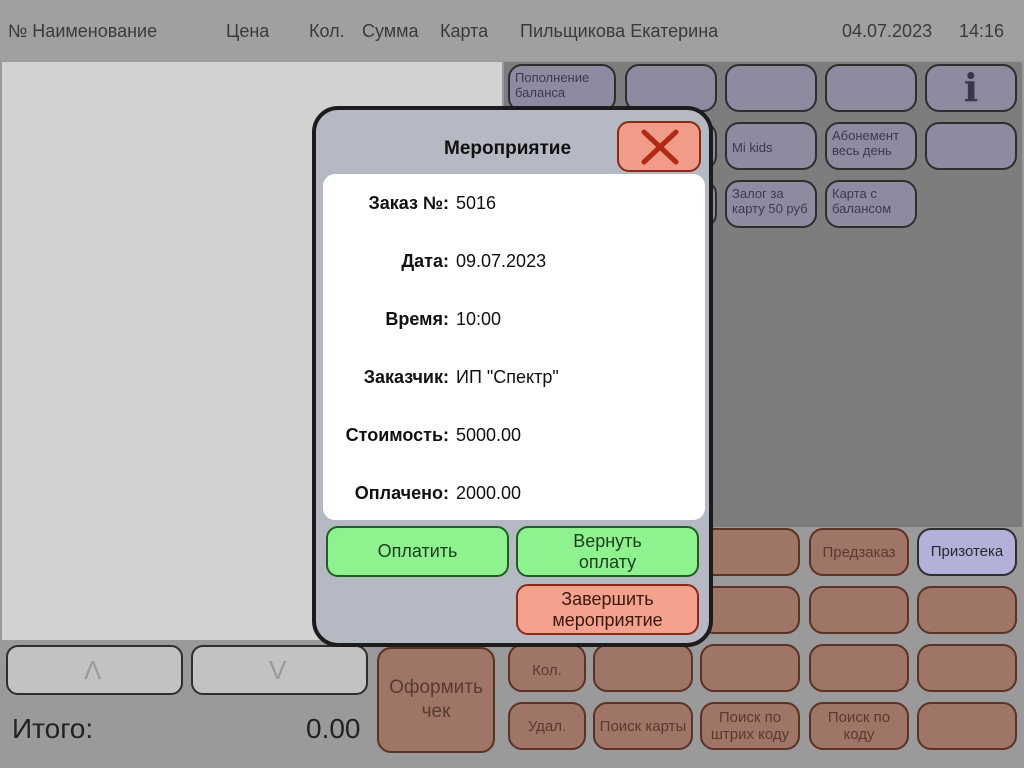  I want to click on close-icon, so click(660, 147).